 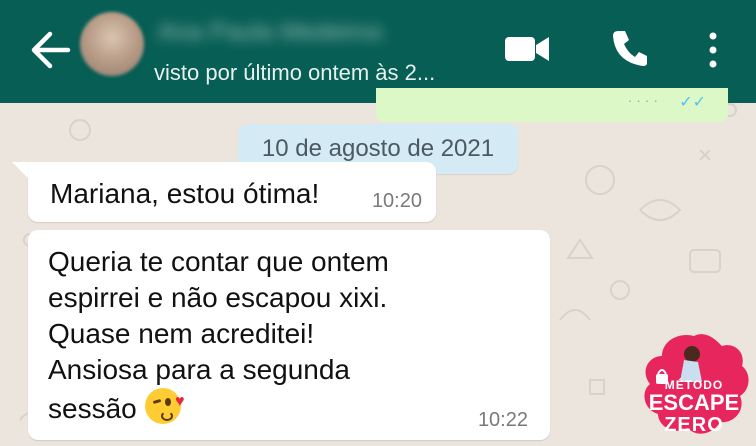 I want to click on message-line-text: sessão, so click(x=92, y=408).